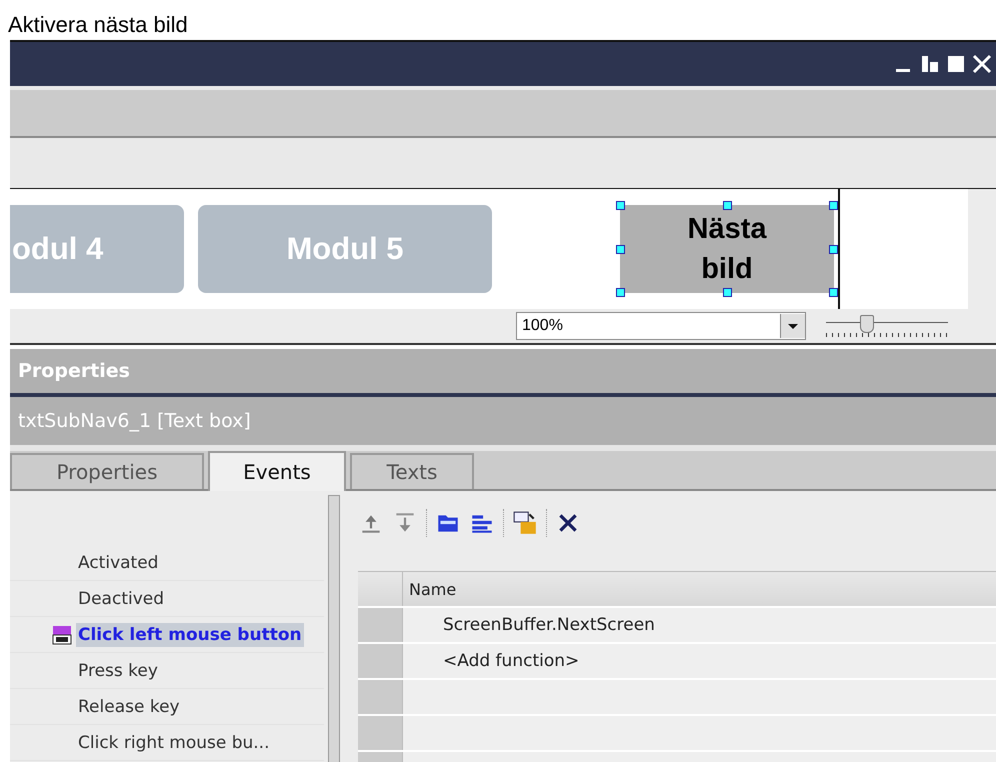  I want to click on maximize-icon, so click(956, 64).